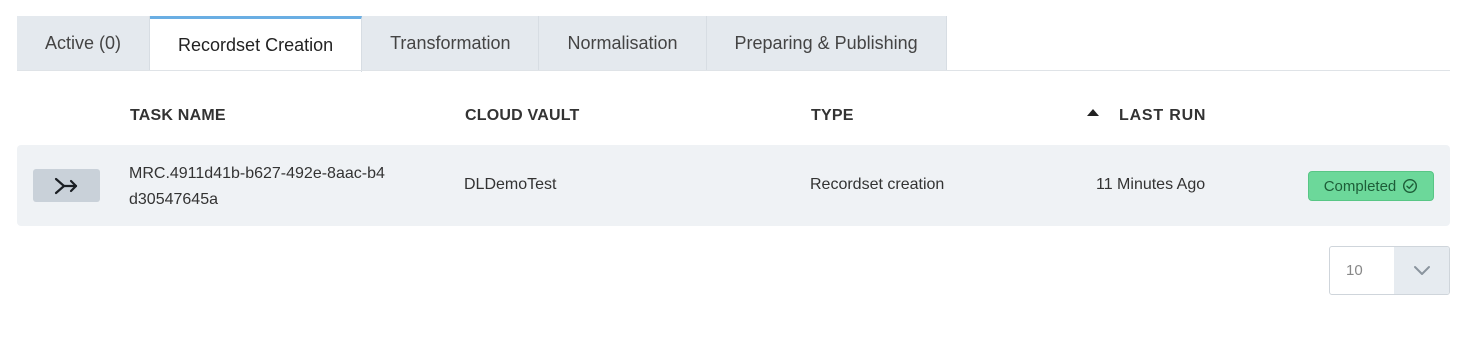 Image resolution: width=1478 pixels, height=343 pixels. Describe the element at coordinates (623, 43) in the screenshot. I see `tab-normalisation: Normalisation` at that location.